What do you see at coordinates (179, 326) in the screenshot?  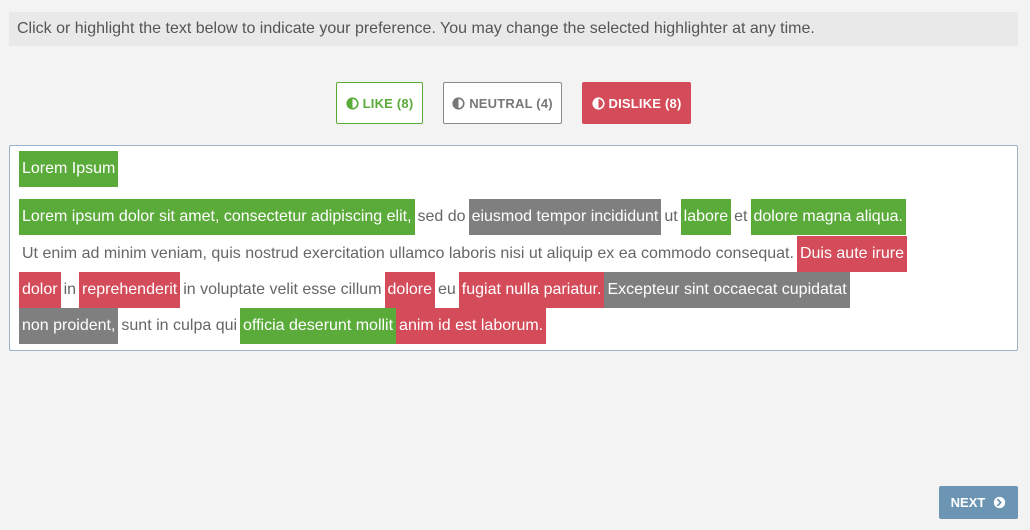 I see `text-segment: sunt in culpa qui` at bounding box center [179, 326].